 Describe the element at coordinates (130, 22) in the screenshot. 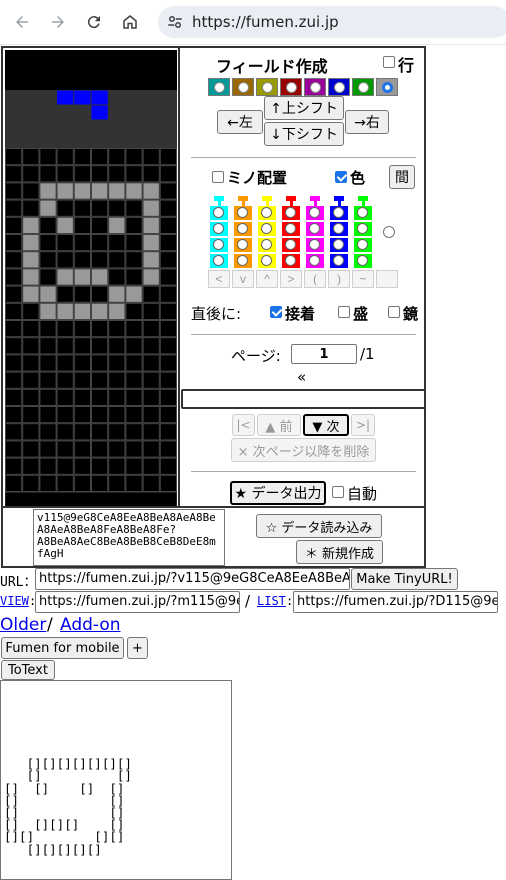

I see `home-icon` at that location.